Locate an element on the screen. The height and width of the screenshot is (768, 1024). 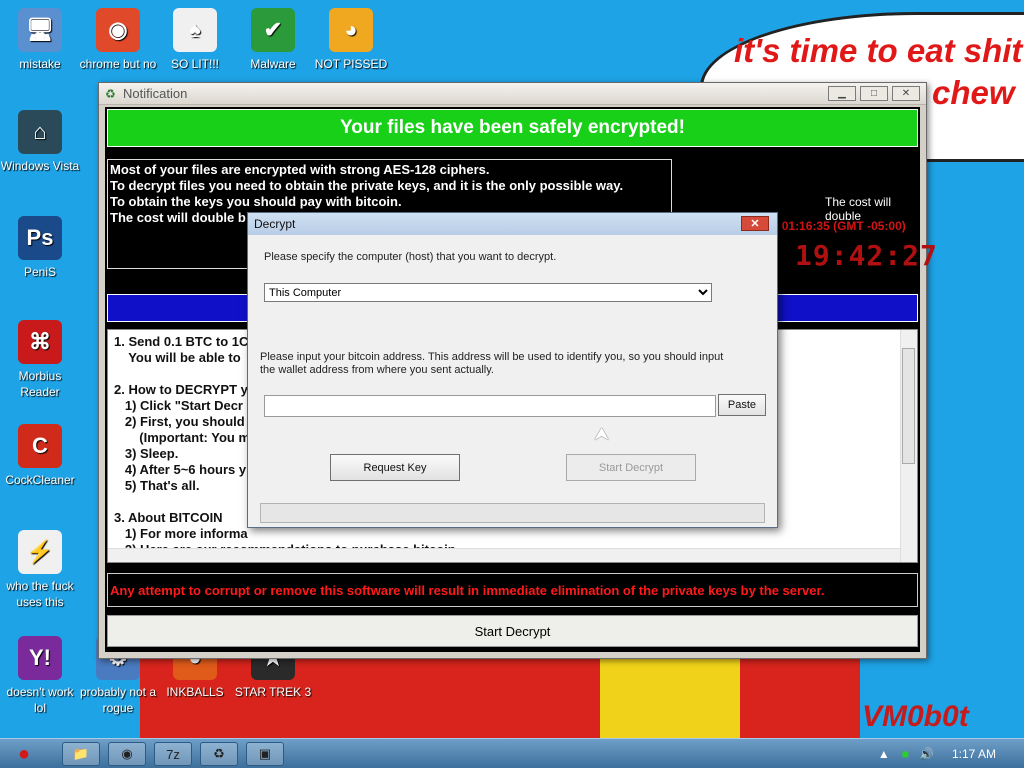
desktop-icon-label: STAR TREK 3 is located at coordinates (273, 692).